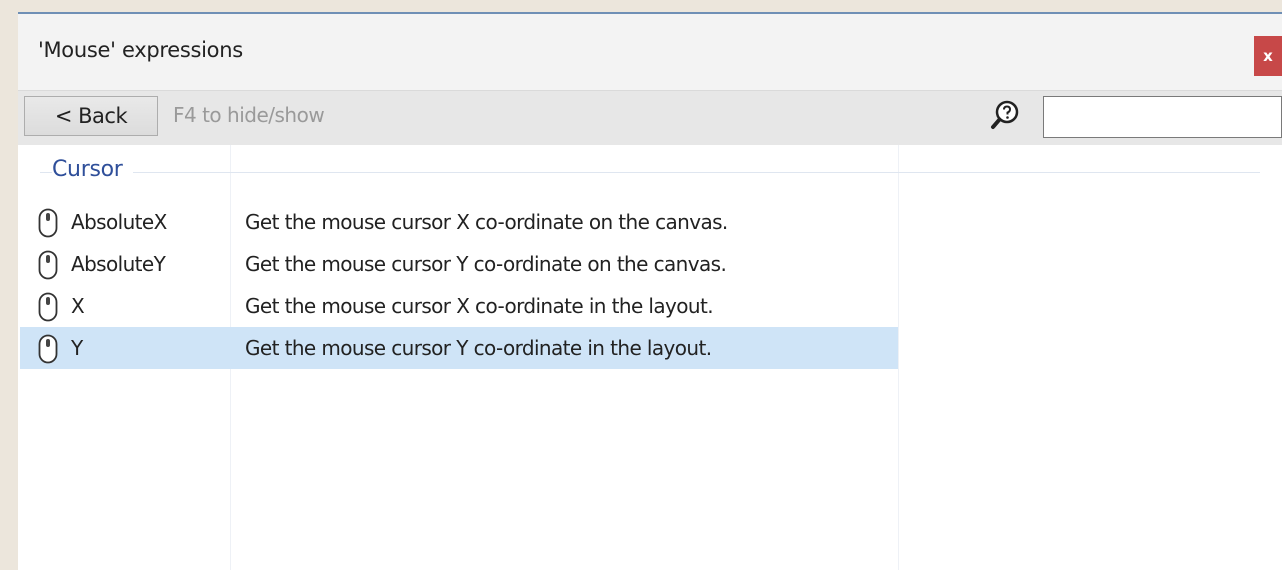 This screenshot has width=1282, height=570. Describe the element at coordinates (140, 50) in the screenshot. I see `dialog-title: 'Mouse' expressions` at that location.